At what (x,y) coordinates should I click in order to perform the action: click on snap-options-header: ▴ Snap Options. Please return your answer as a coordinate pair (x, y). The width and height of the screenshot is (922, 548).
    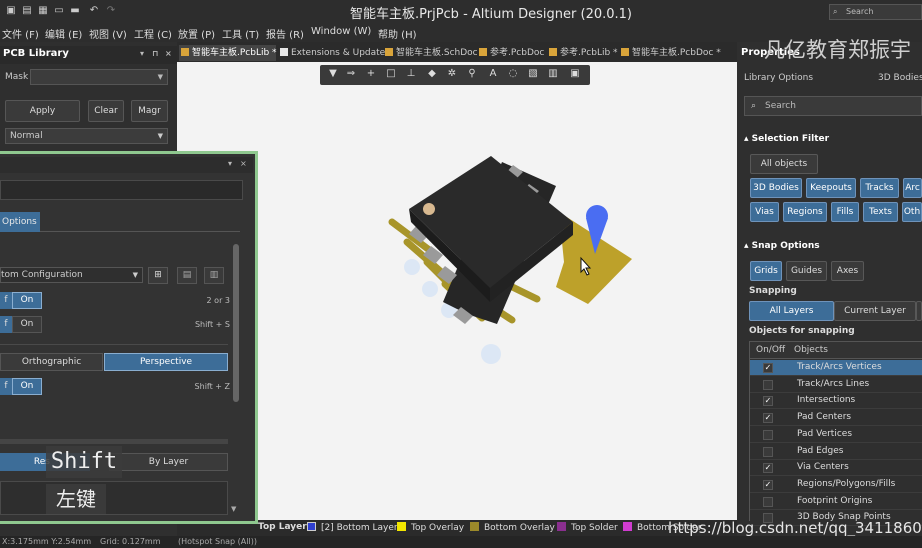
    Looking at the image, I should click on (782, 246).